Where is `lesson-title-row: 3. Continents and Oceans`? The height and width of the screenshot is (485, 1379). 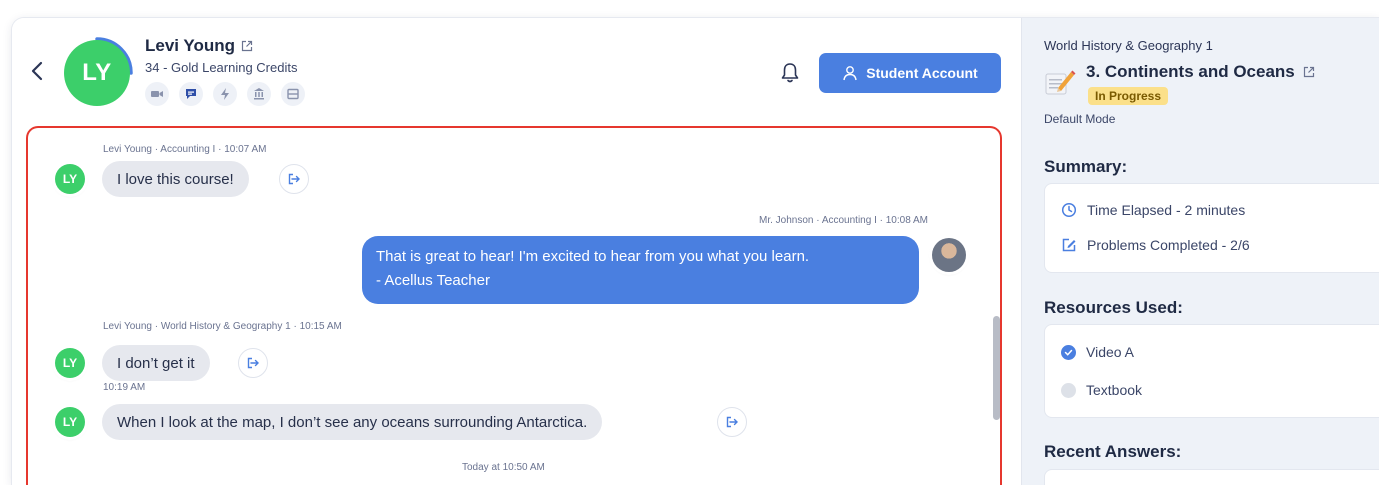 lesson-title-row: 3. Continents and Oceans is located at coordinates (1200, 72).